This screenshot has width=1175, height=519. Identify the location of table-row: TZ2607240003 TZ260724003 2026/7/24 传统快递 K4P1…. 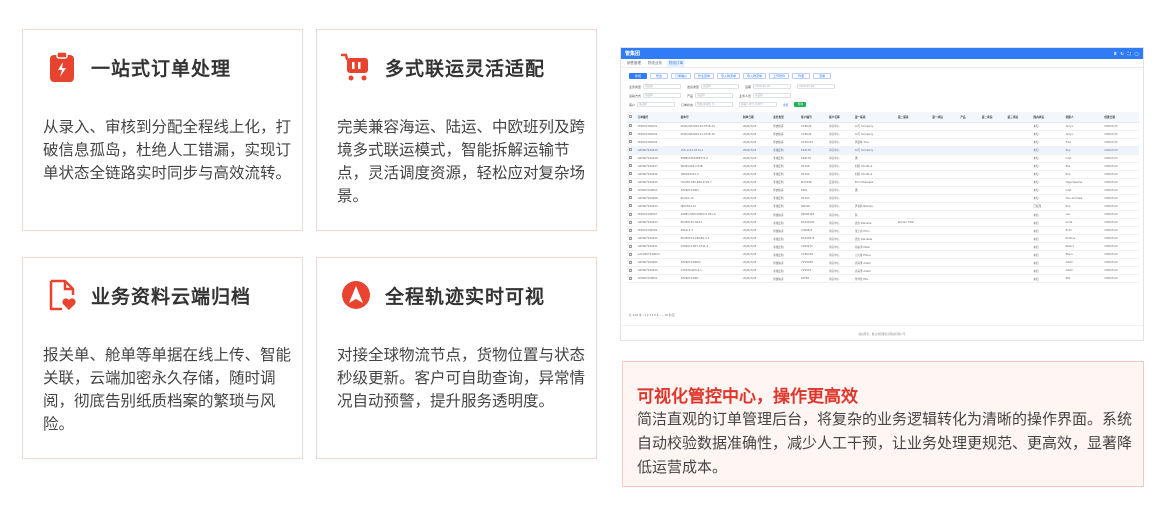
(883, 190).